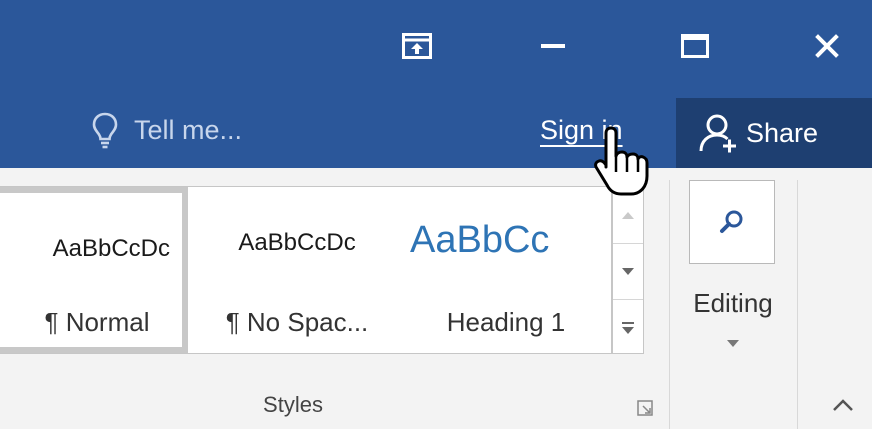  I want to click on styles-group-label: Styles, so click(293, 404).